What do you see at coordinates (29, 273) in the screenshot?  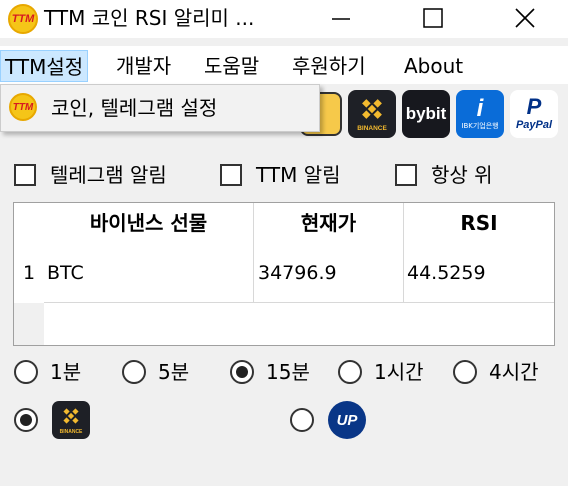 I see `row-index: 1` at bounding box center [29, 273].